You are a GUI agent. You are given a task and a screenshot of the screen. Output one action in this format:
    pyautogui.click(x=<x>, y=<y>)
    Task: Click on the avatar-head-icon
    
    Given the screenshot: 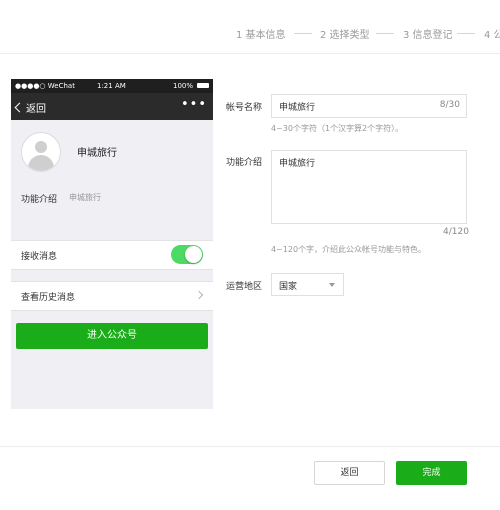 What is the action you would take?
    pyautogui.click(x=41, y=147)
    